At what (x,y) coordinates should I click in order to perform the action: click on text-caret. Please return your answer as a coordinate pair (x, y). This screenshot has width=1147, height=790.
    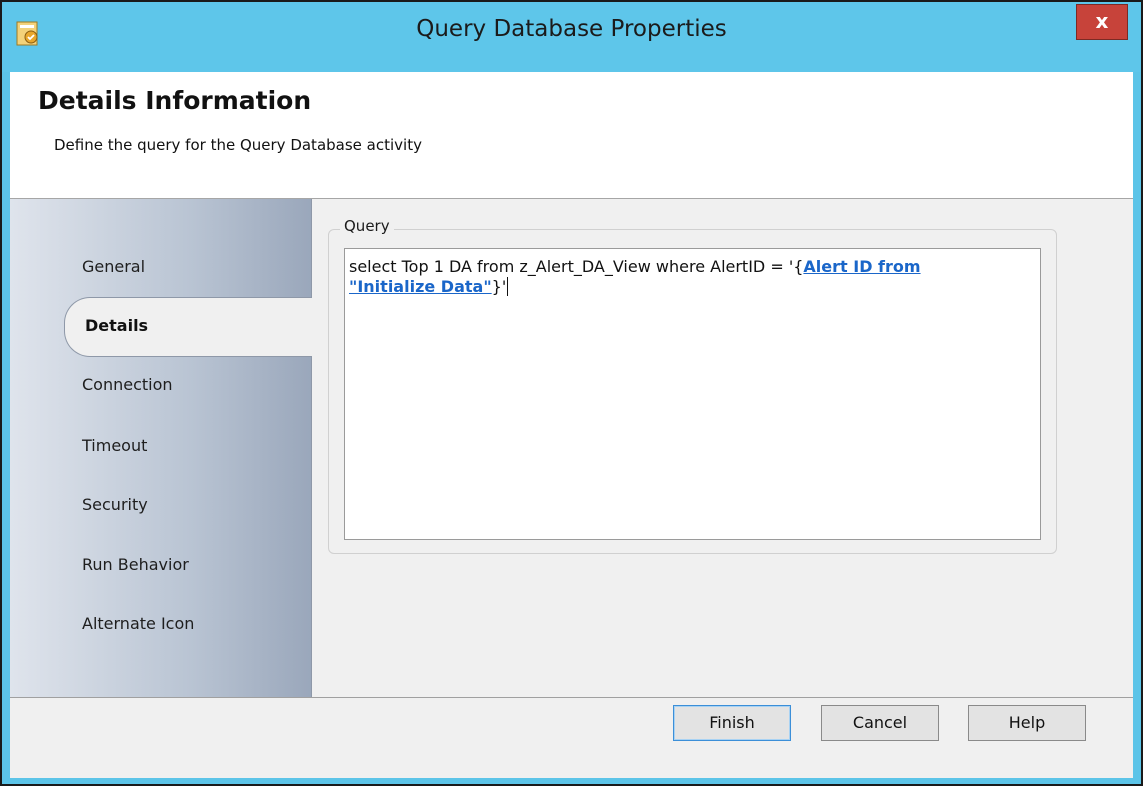
    Looking at the image, I should click on (508, 286).